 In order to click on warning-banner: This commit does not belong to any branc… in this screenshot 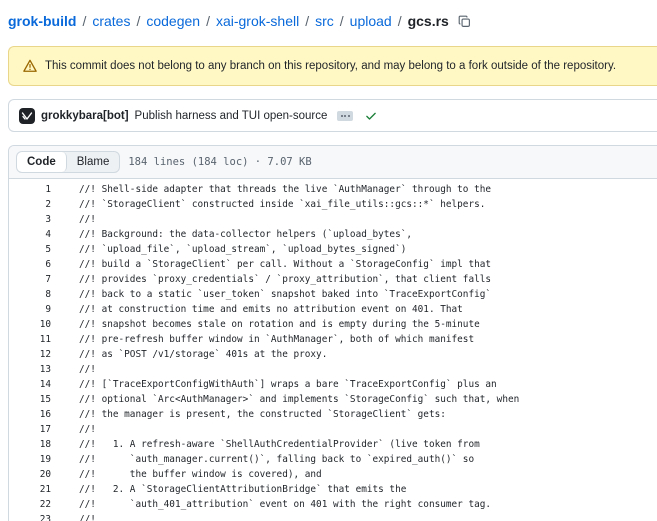, I will do `click(332, 66)`.